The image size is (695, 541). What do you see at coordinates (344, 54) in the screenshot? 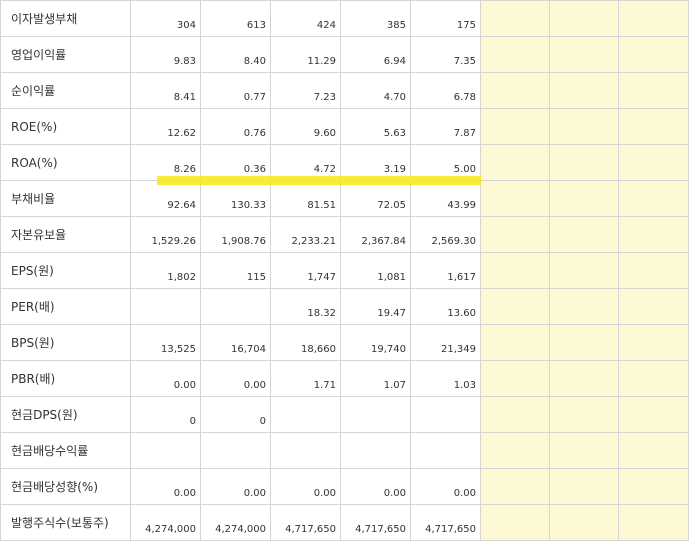
I see `table-row: 영업이익률 9.83 8.40 11.29 6.94 7.35` at bounding box center [344, 54].